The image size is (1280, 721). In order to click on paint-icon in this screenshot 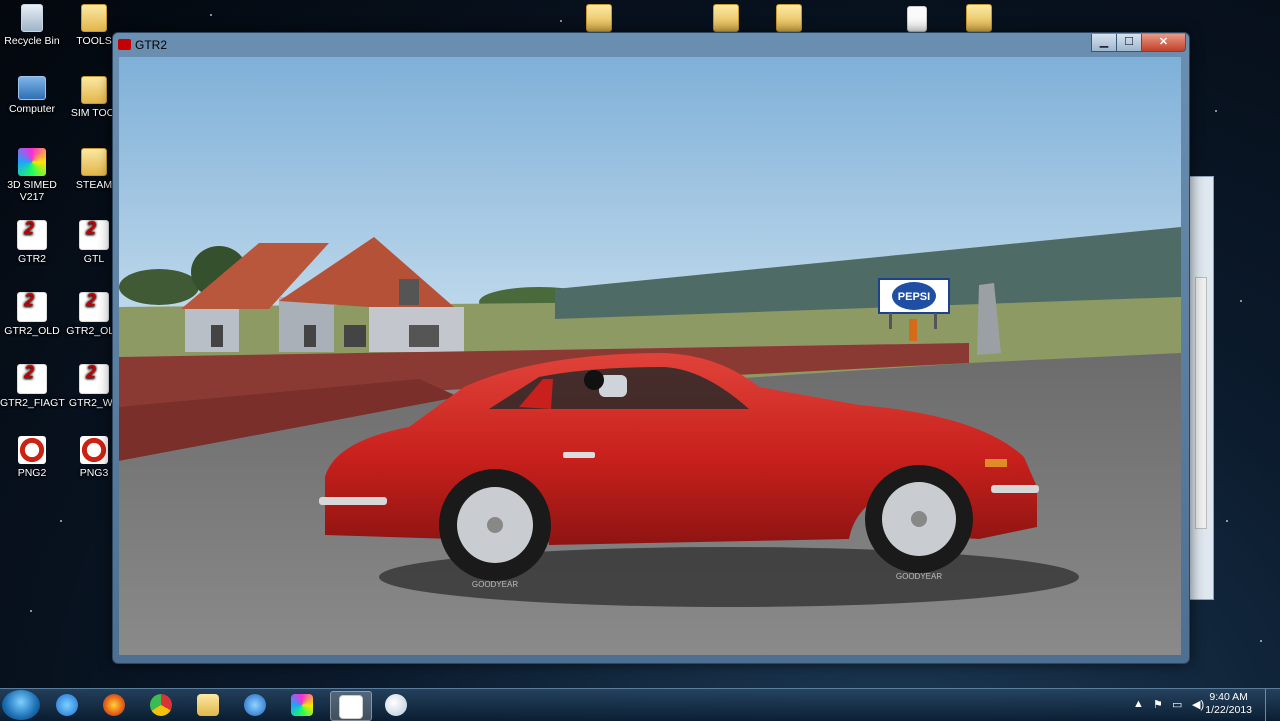, I will do `click(396, 705)`.